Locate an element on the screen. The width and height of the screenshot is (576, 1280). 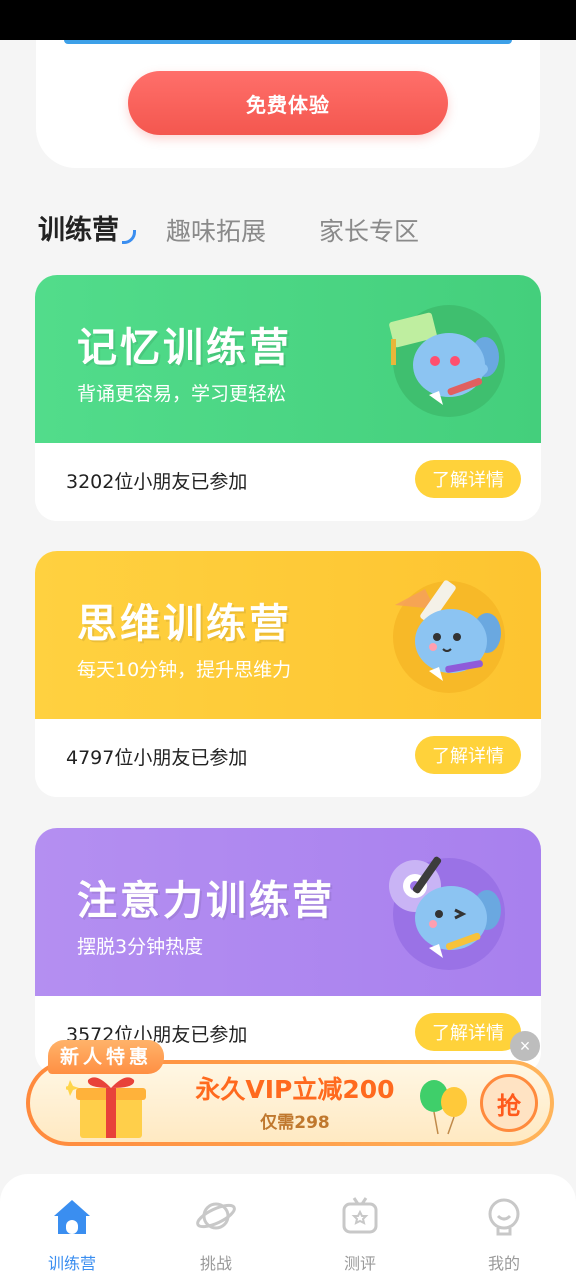
camp-title: 思维训练营 is located at coordinates (184, 624).